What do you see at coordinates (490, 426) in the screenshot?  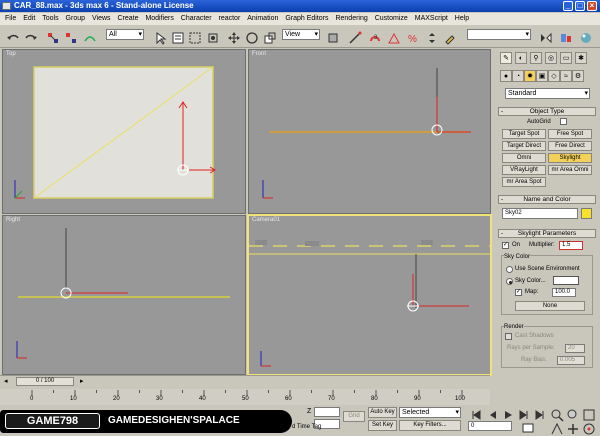 I see `current-frame-field: 0` at bounding box center [490, 426].